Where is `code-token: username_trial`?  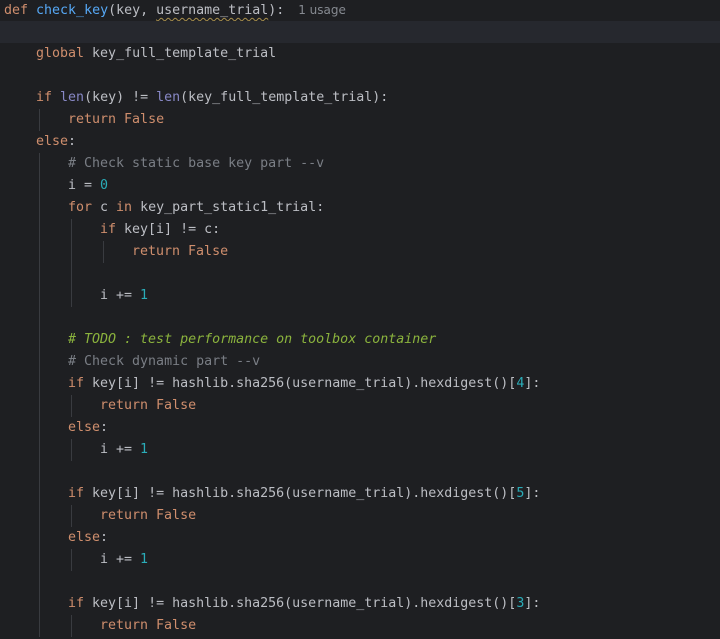 code-token: username_trial is located at coordinates (212, 10).